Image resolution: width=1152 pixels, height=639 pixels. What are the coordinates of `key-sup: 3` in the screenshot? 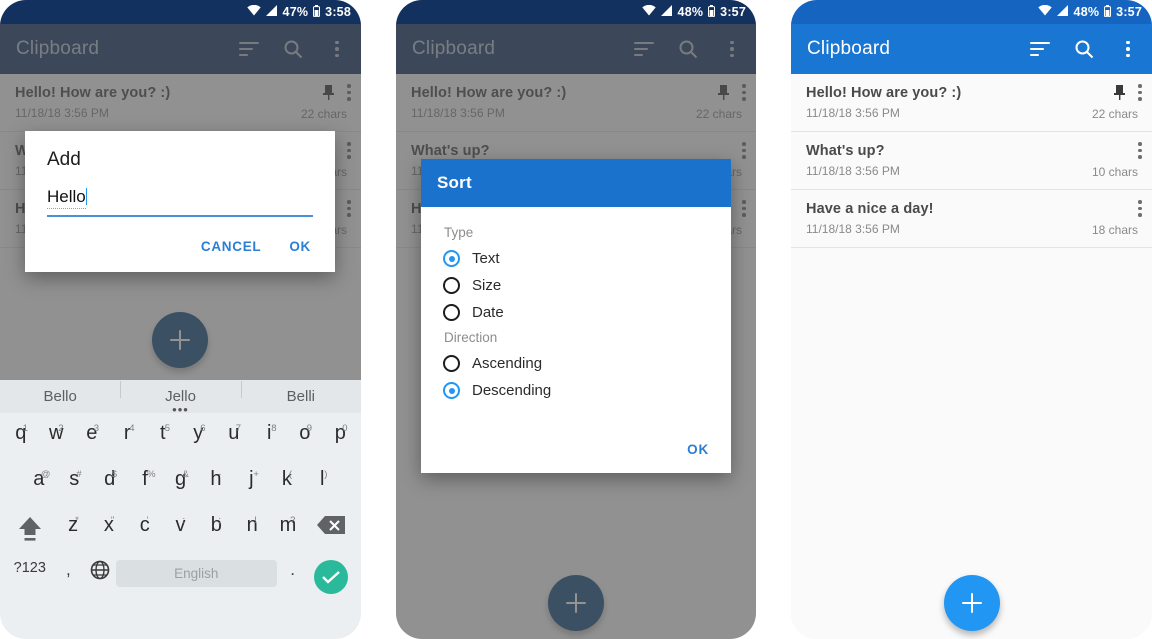 It's located at (96, 428).